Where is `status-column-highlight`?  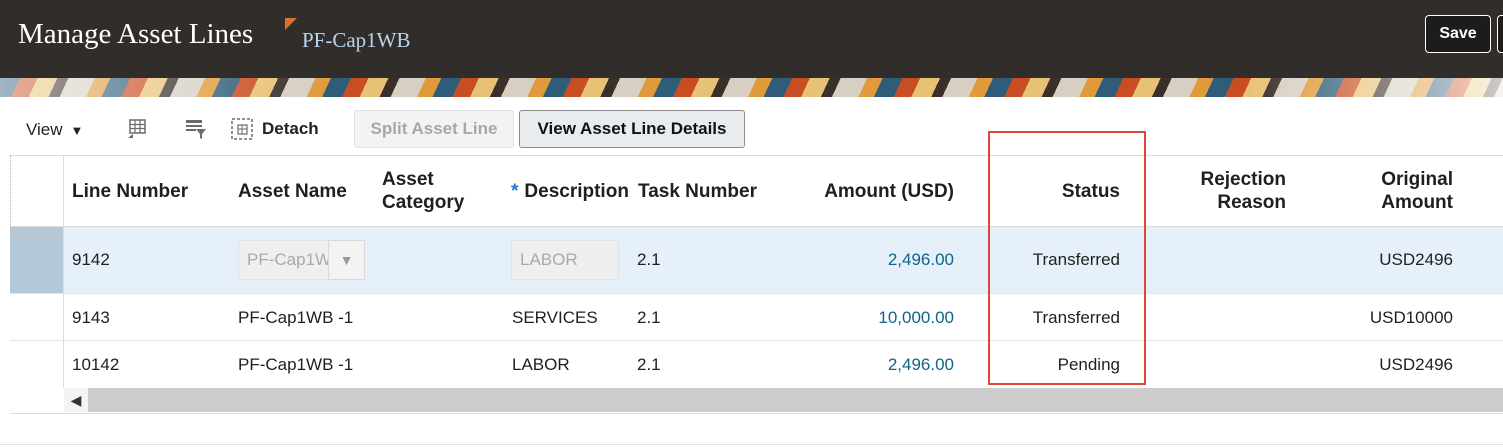 status-column-highlight is located at coordinates (1067, 258).